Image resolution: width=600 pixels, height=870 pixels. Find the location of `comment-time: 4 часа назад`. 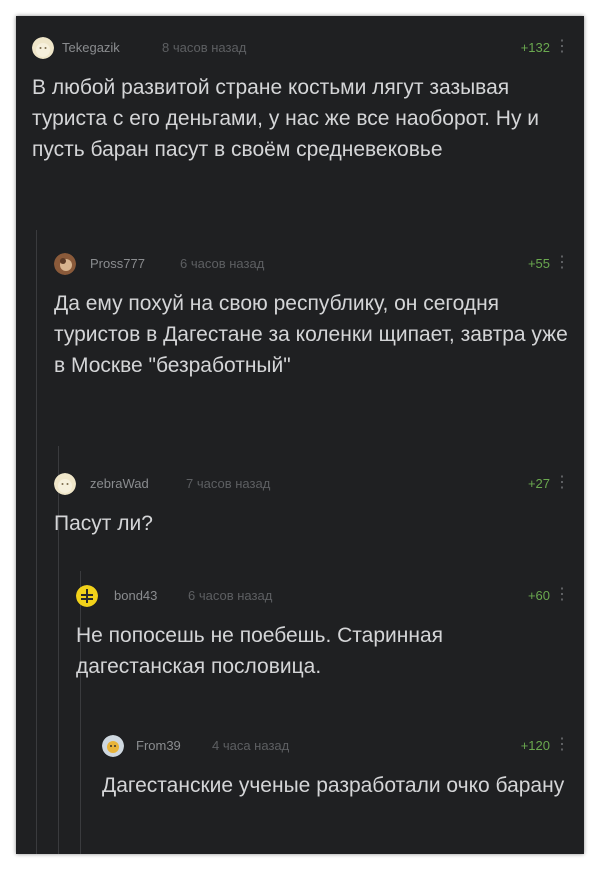

comment-time: 4 часа назад is located at coordinates (250, 745).